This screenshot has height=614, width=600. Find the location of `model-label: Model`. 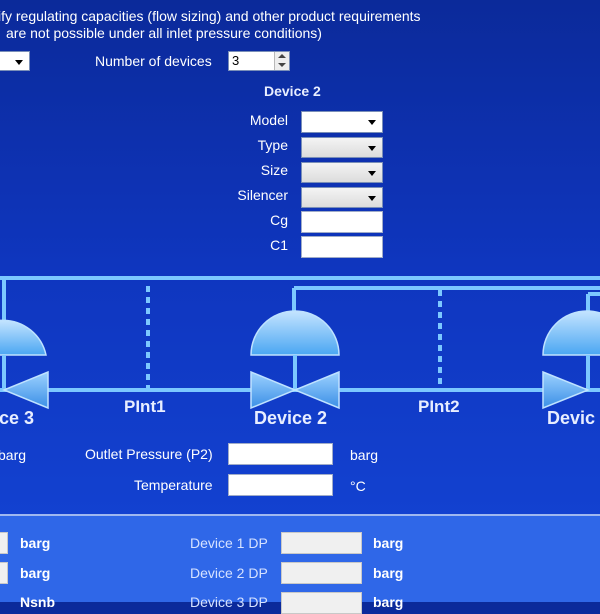

model-label: Model is located at coordinates (268, 120).